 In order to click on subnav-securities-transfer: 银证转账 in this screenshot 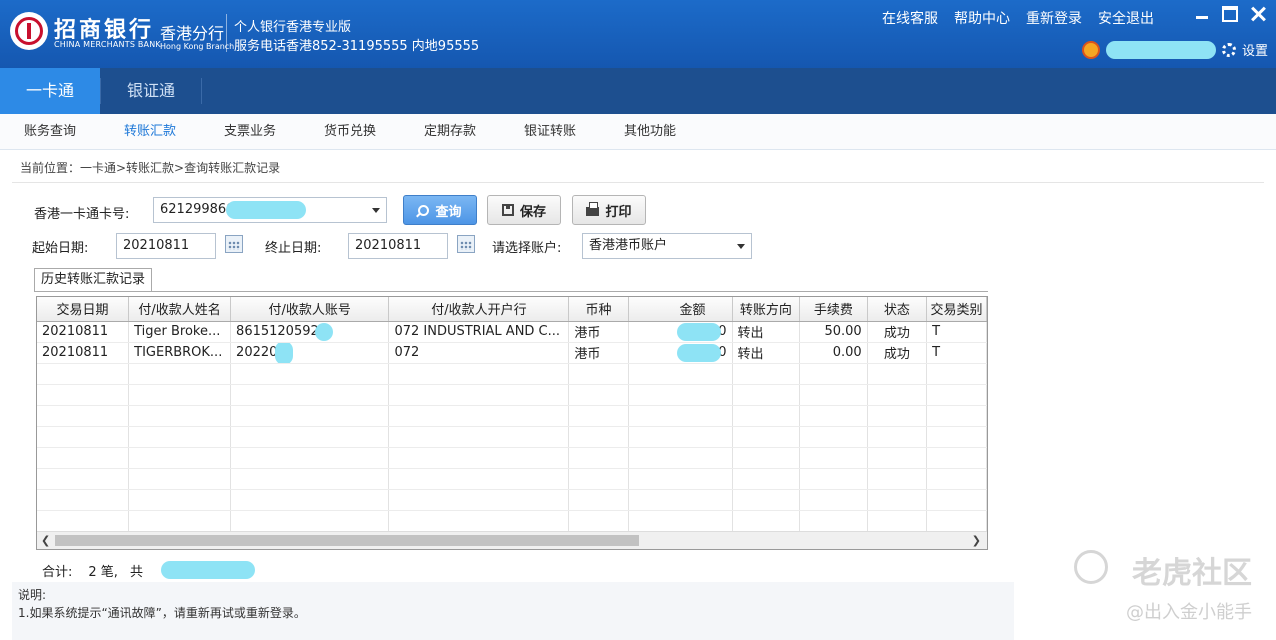, I will do `click(550, 131)`.